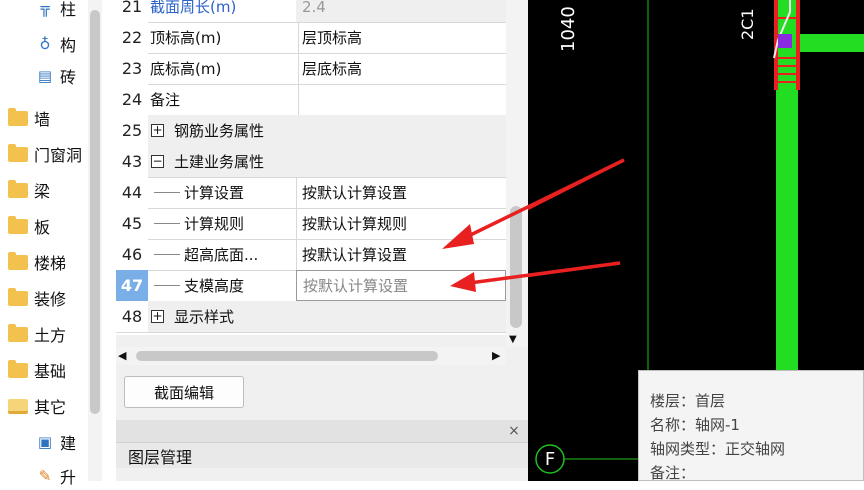 This screenshot has height=490, width=864. Describe the element at coordinates (45, 76) in the screenshot. I see `brick-icon: ▤` at that location.